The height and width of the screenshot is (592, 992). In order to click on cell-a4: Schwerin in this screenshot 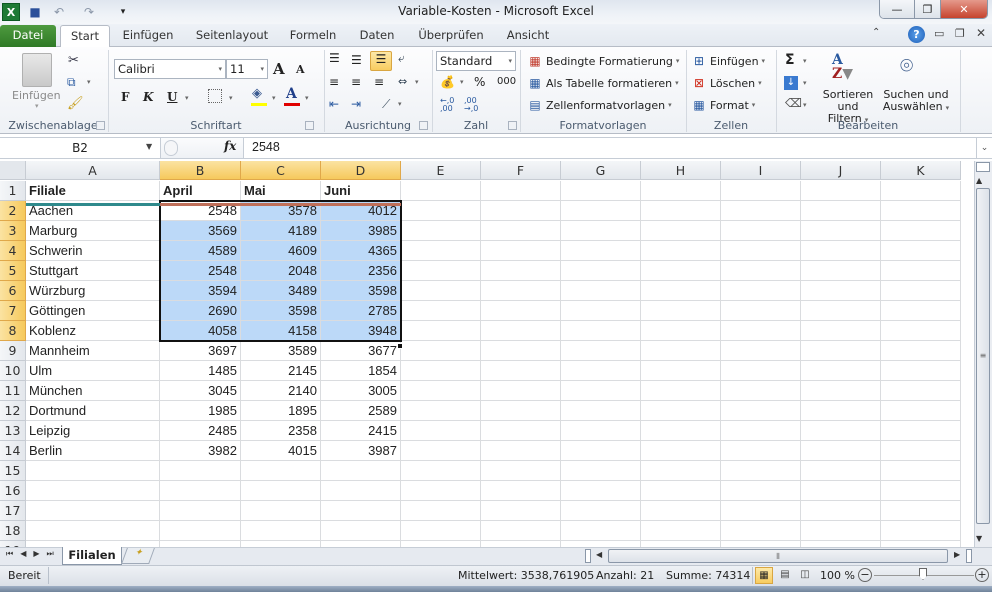, I will do `click(93, 251)`.